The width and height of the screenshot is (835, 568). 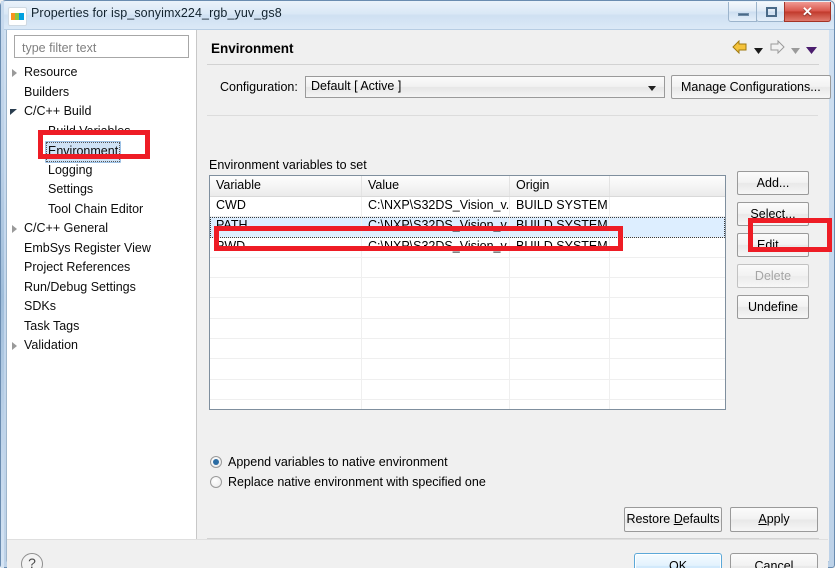 I want to click on sidebar-item-label: Settings, so click(x=71, y=189).